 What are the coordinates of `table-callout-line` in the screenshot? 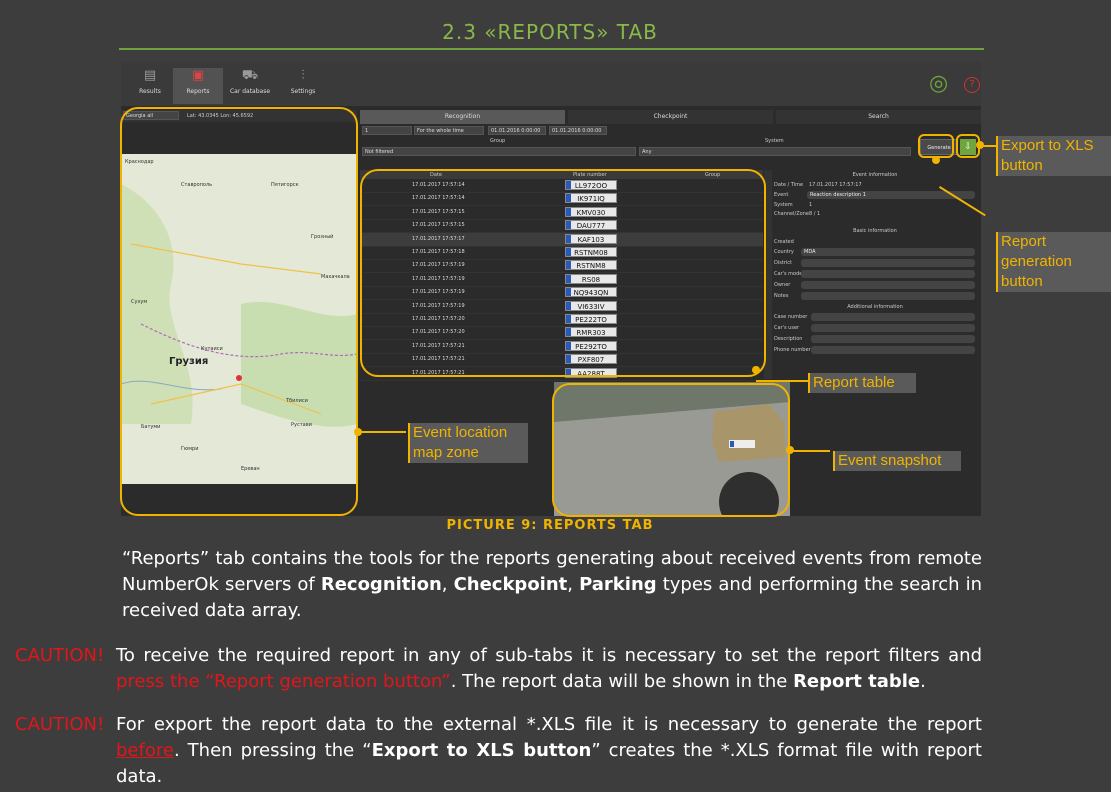 It's located at (782, 381).